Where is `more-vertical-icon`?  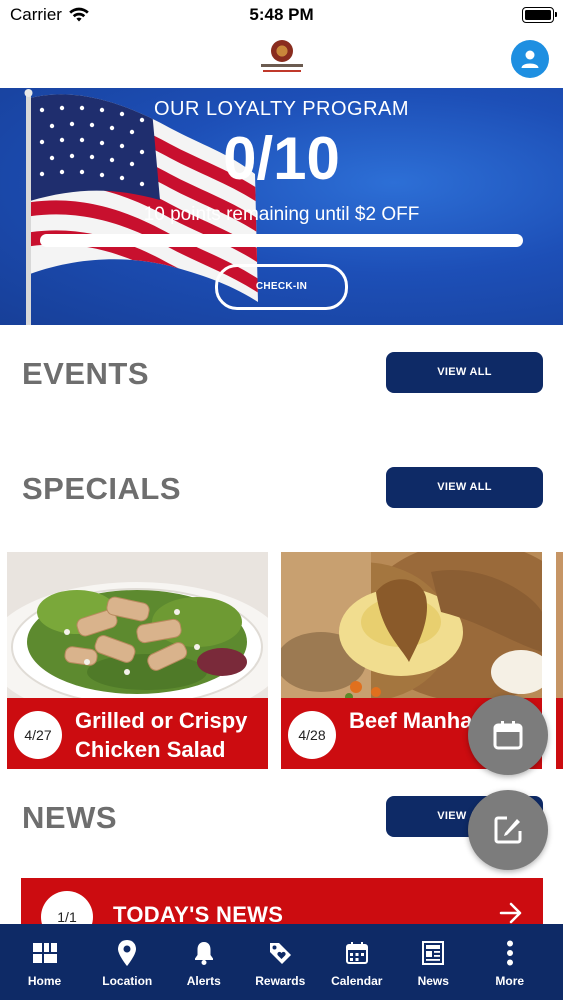 more-vertical-icon is located at coordinates (510, 953).